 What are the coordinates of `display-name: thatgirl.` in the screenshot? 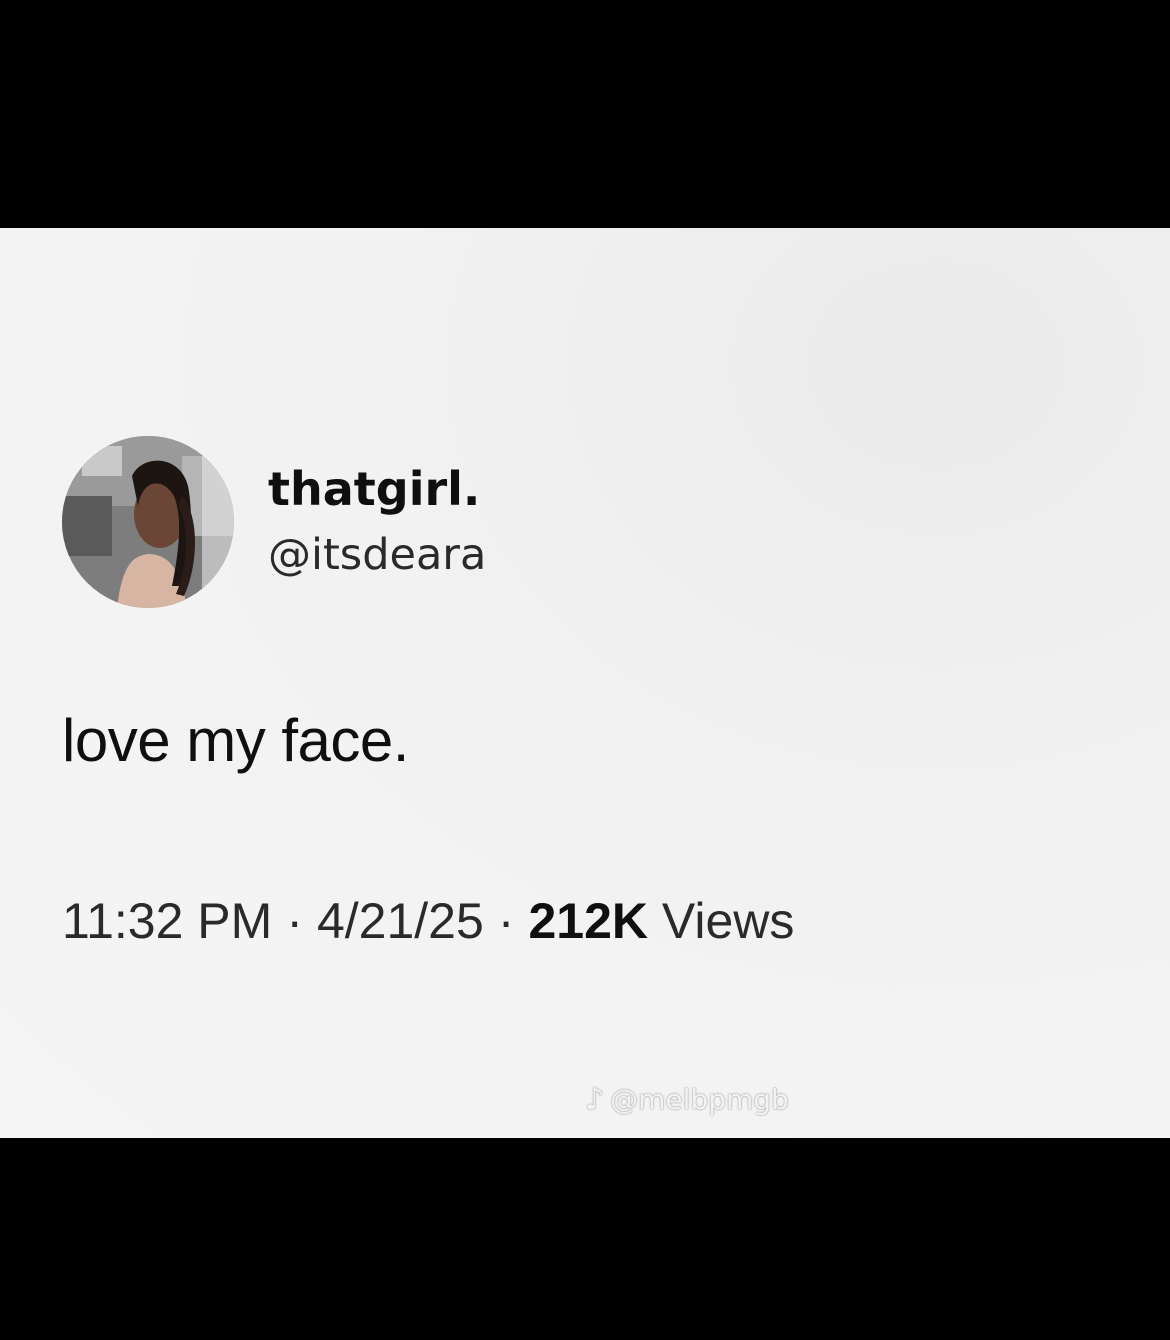 It's located at (377, 489).